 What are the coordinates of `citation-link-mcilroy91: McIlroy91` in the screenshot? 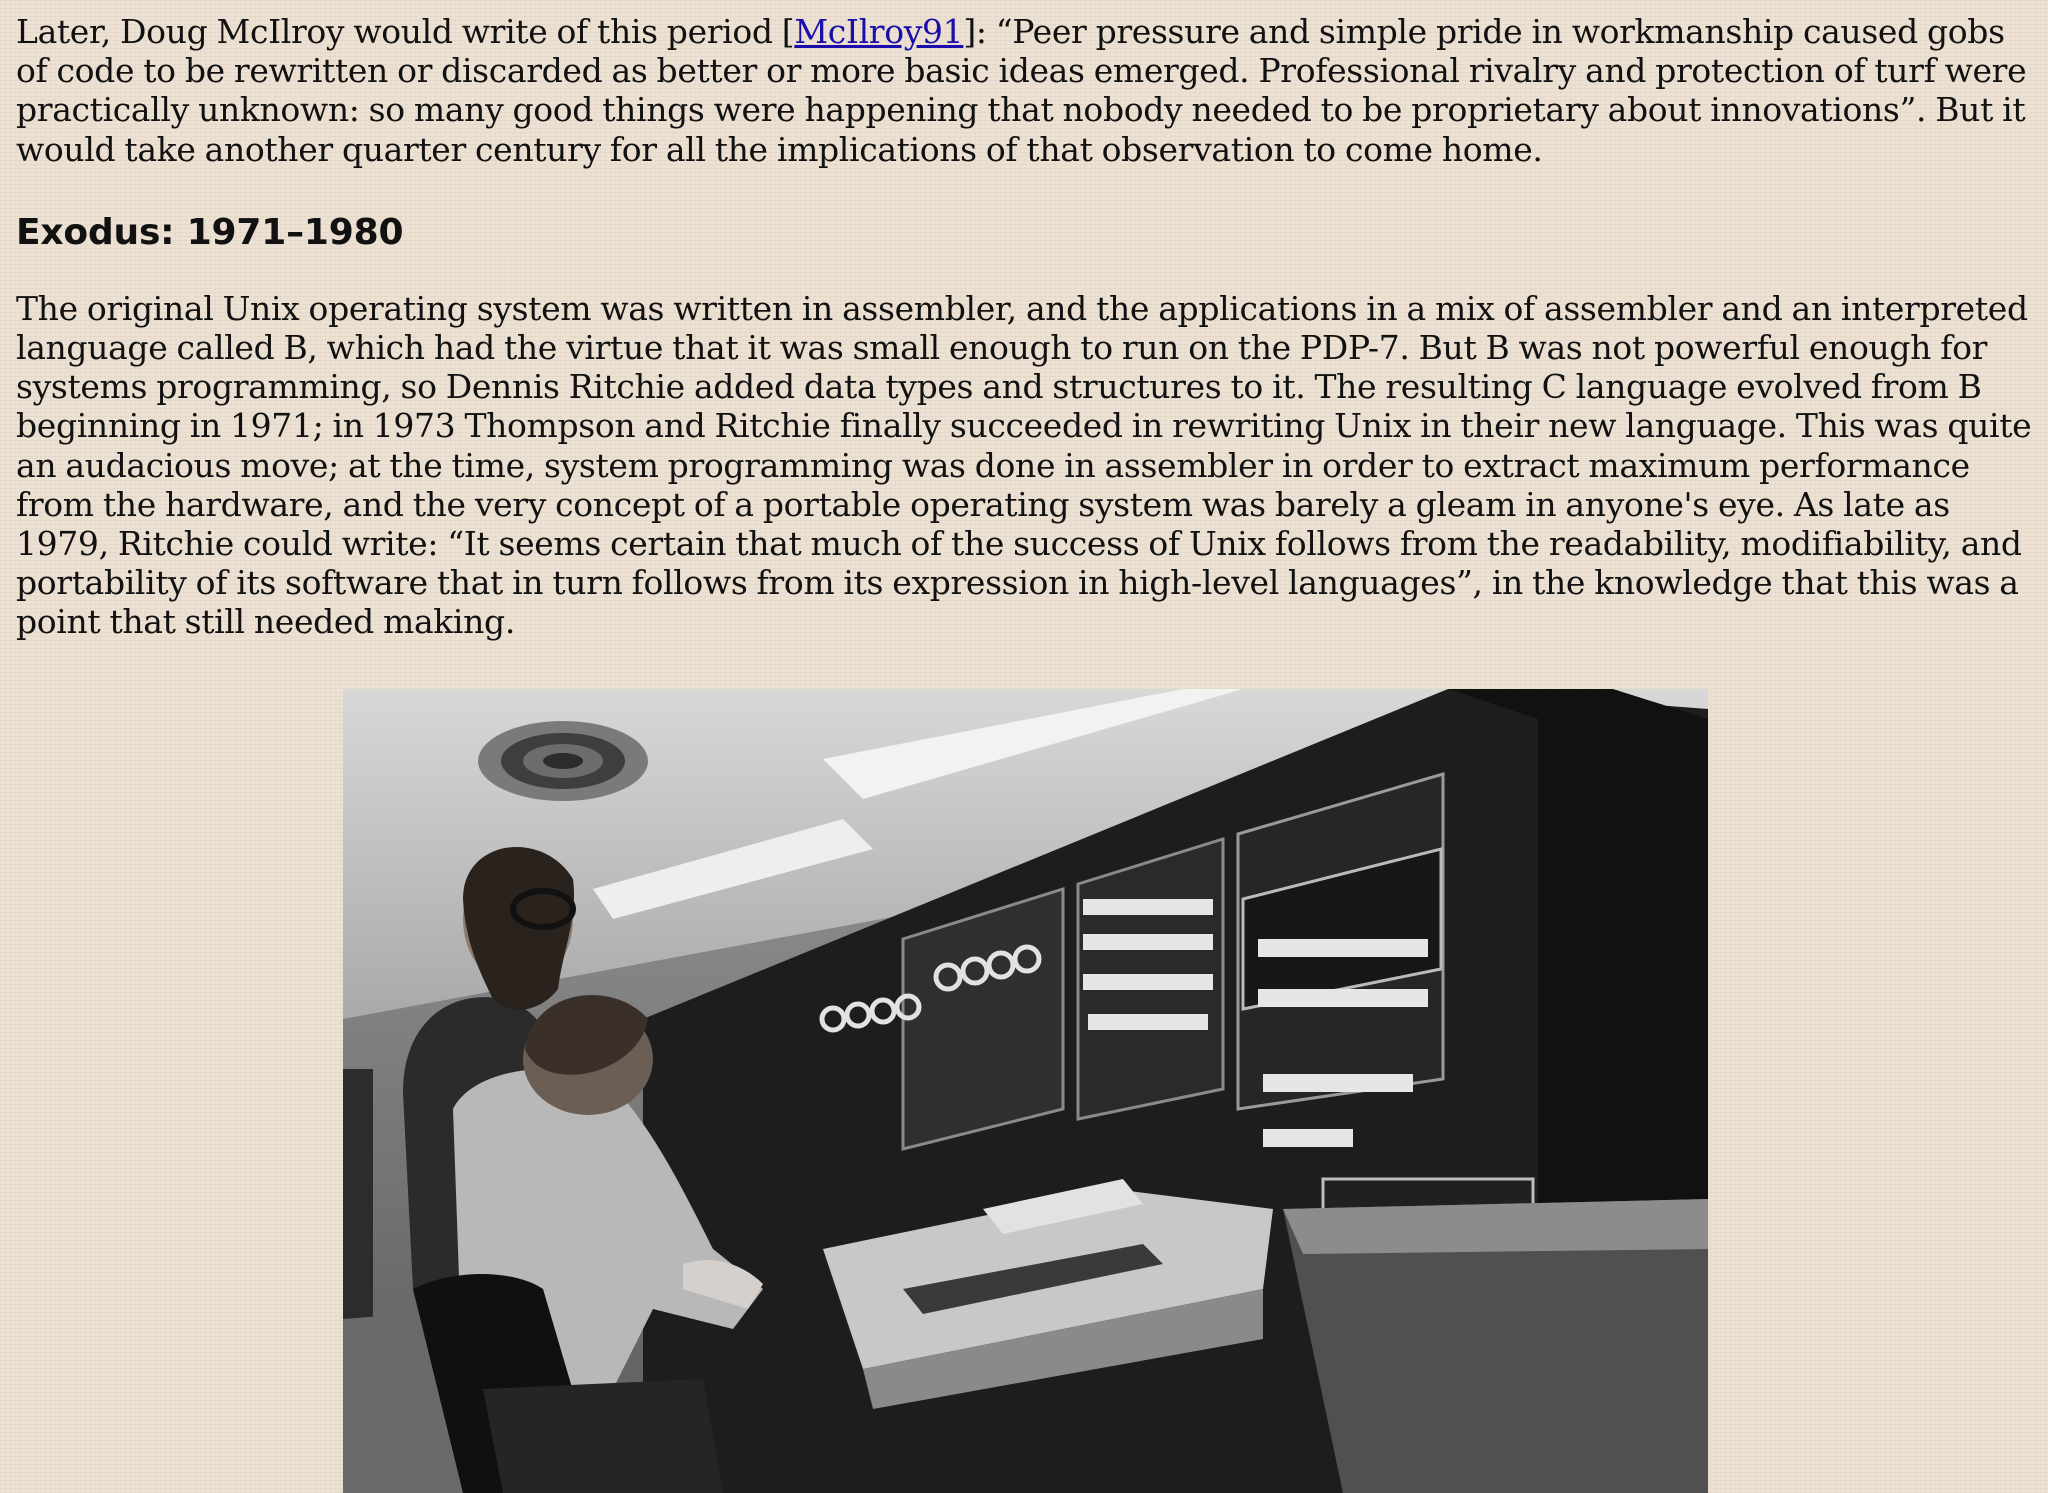 It's located at (878, 31).